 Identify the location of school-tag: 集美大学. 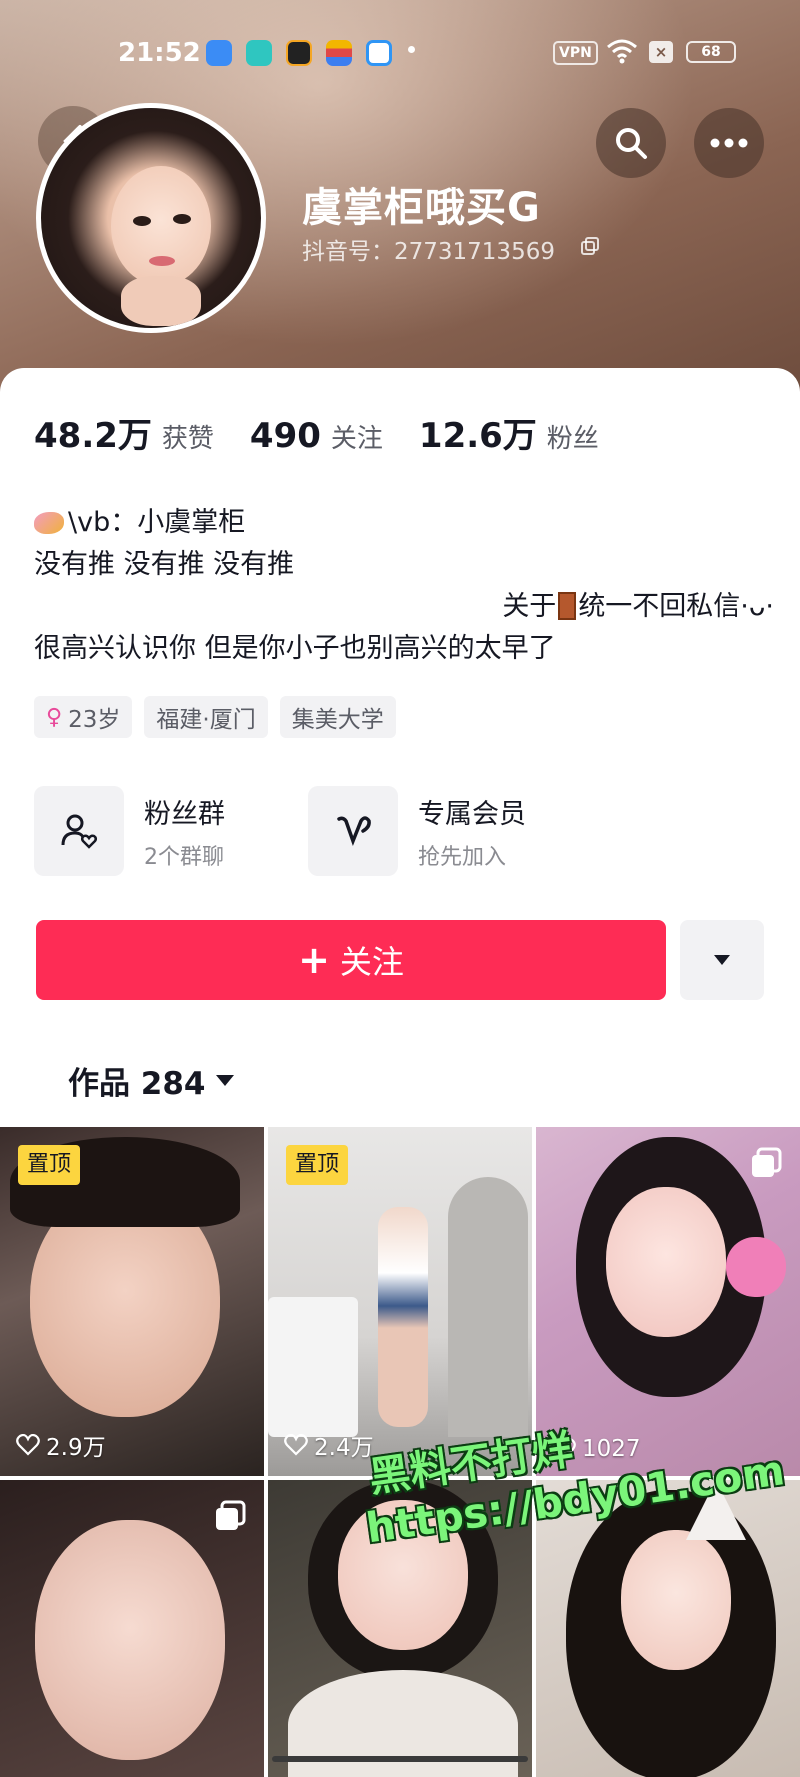
(337, 717).